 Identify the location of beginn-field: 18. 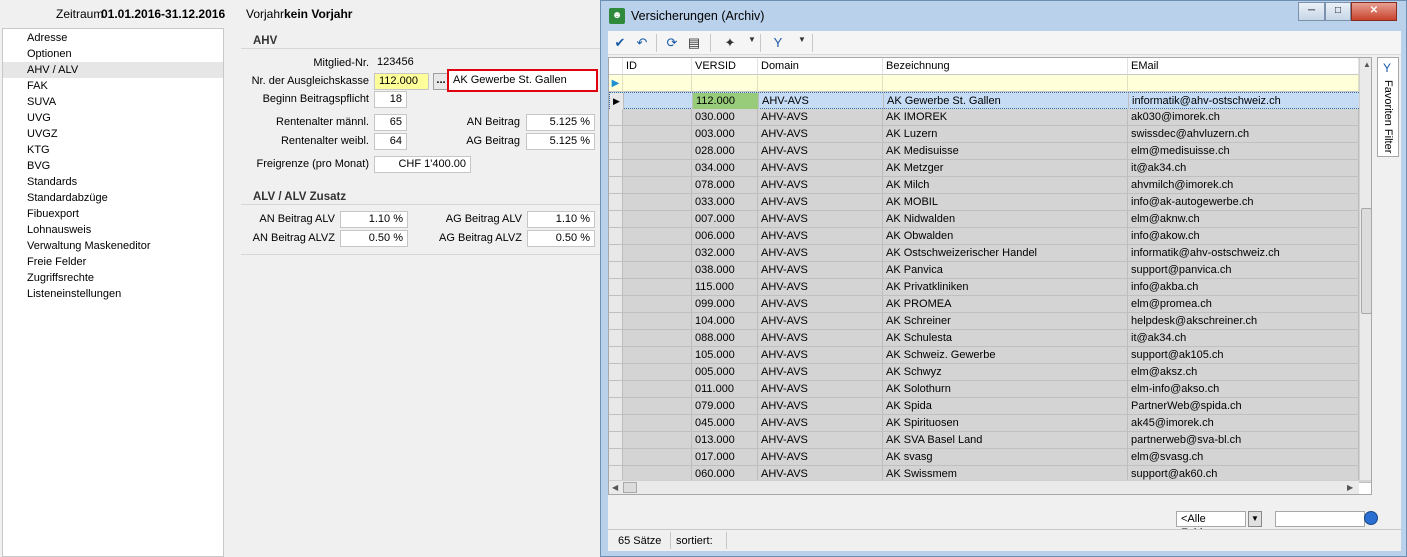
(390, 99).